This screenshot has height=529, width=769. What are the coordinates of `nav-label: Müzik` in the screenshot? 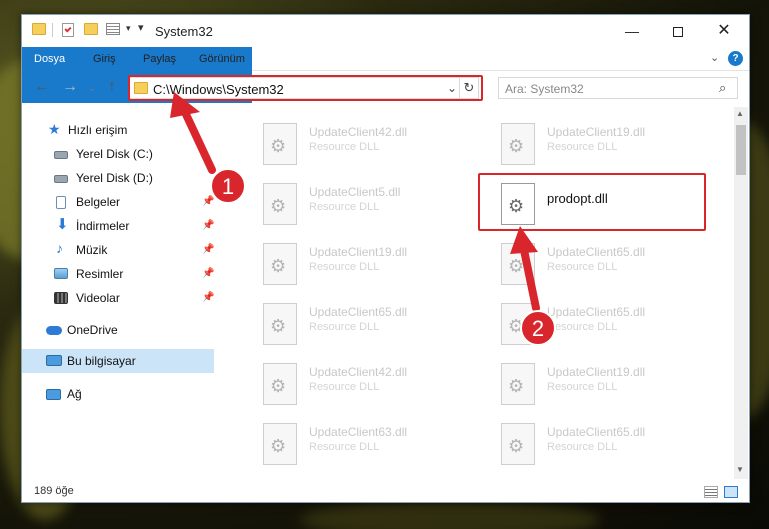 It's located at (92, 250).